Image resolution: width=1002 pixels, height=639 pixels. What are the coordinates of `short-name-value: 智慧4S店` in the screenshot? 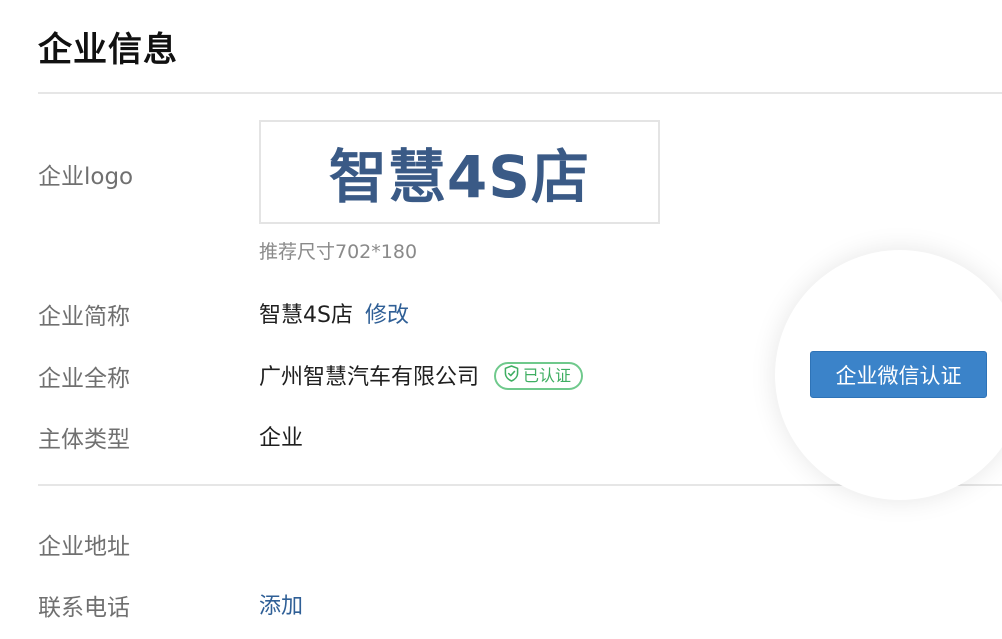 It's located at (306, 315).